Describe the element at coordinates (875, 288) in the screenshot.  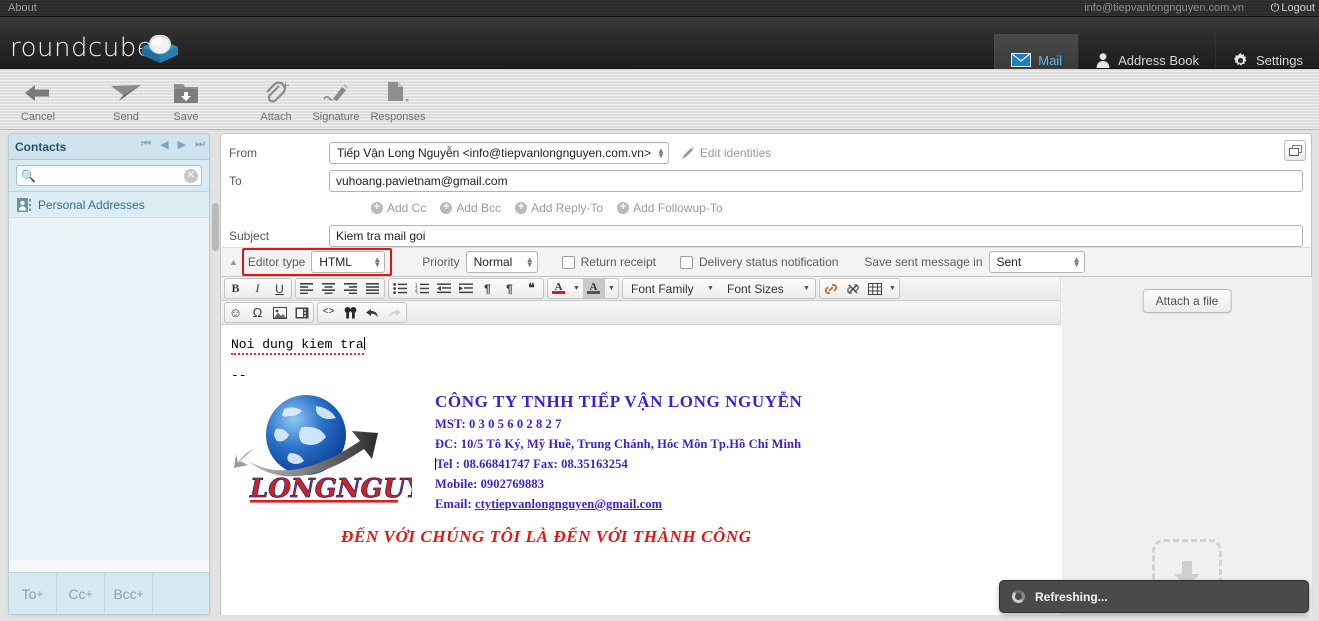
I see `table-icon` at that location.